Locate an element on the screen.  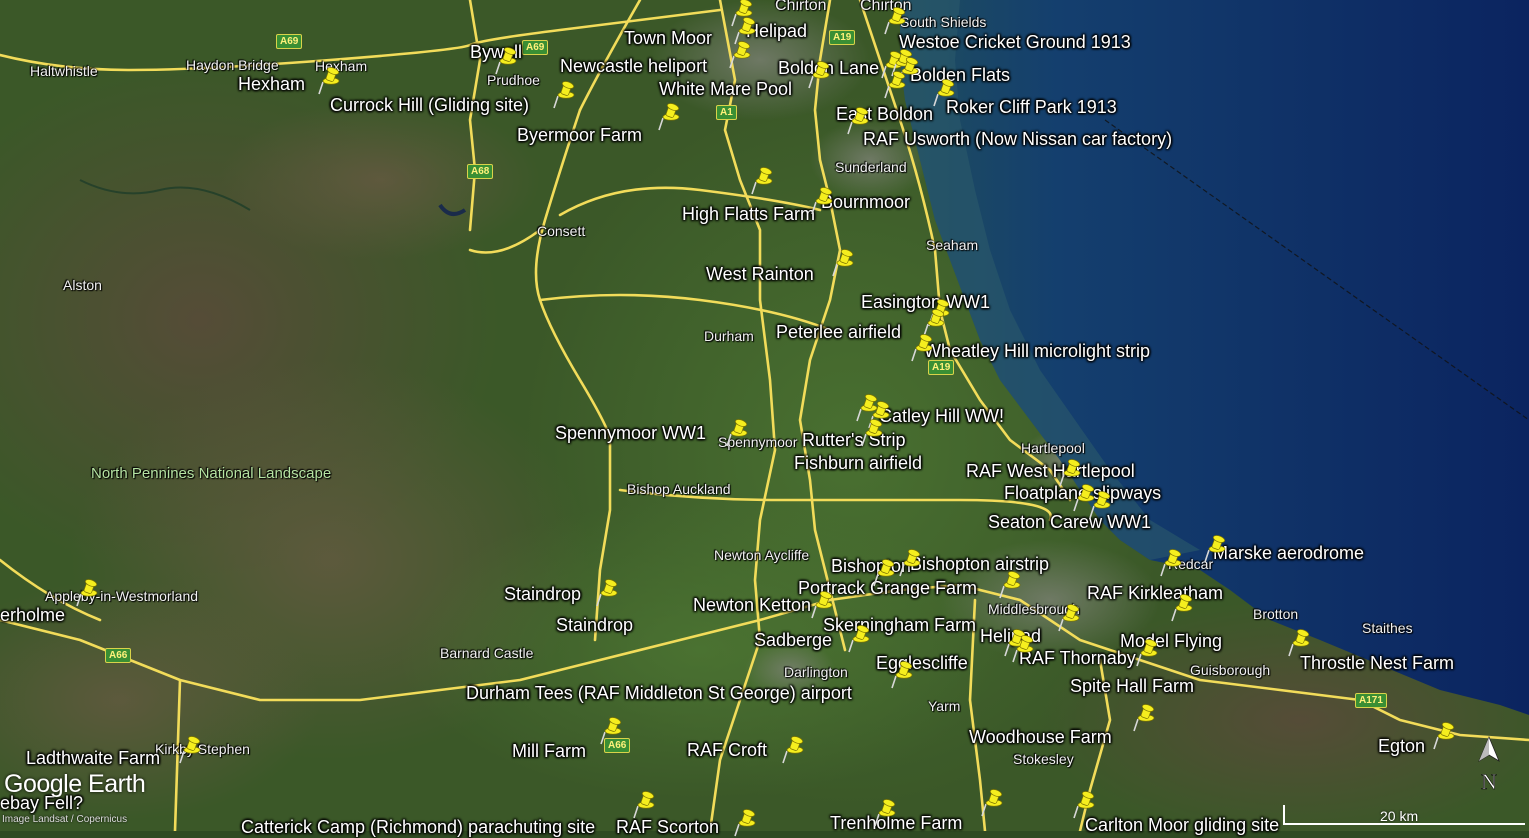
pin-label-spite-hall: Spite Hall Farm is located at coordinates (1132, 686).